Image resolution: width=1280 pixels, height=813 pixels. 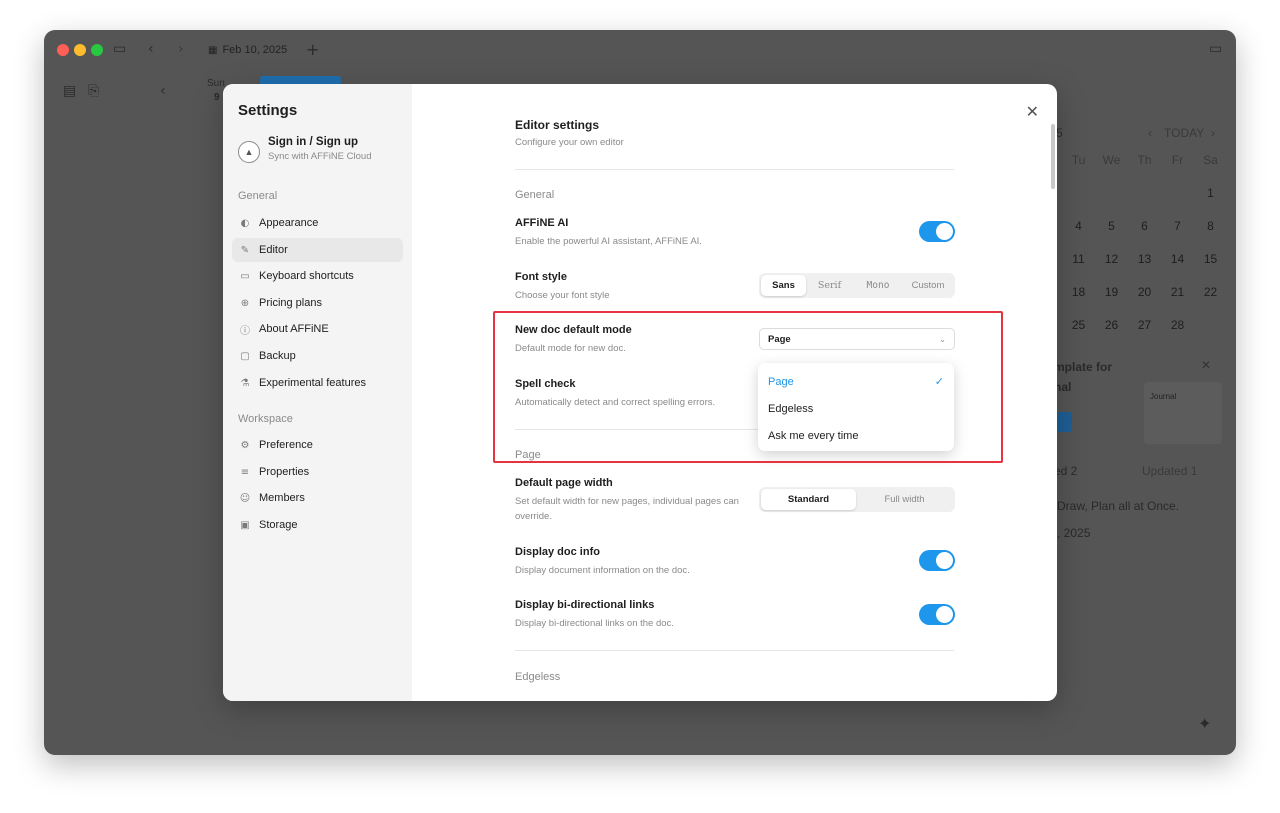 What do you see at coordinates (1118, 506) in the screenshot?
I see `doc-list-item-title: Draw, Plan all at Once.` at bounding box center [1118, 506].